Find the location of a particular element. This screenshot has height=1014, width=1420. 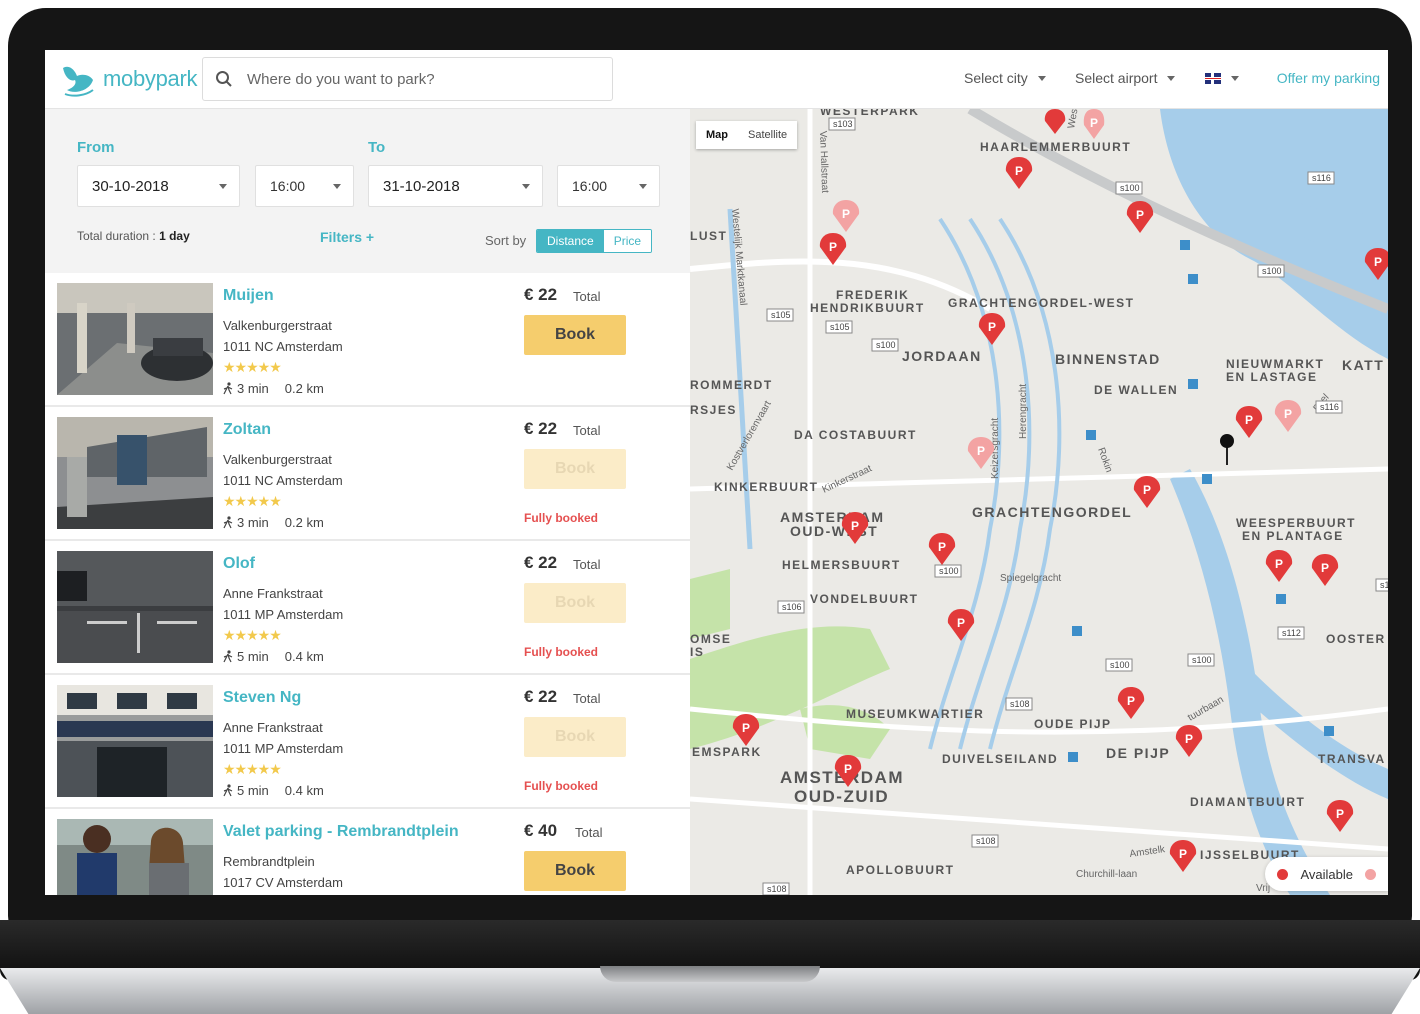

road-badge: s105 is located at coordinates (839, 327).